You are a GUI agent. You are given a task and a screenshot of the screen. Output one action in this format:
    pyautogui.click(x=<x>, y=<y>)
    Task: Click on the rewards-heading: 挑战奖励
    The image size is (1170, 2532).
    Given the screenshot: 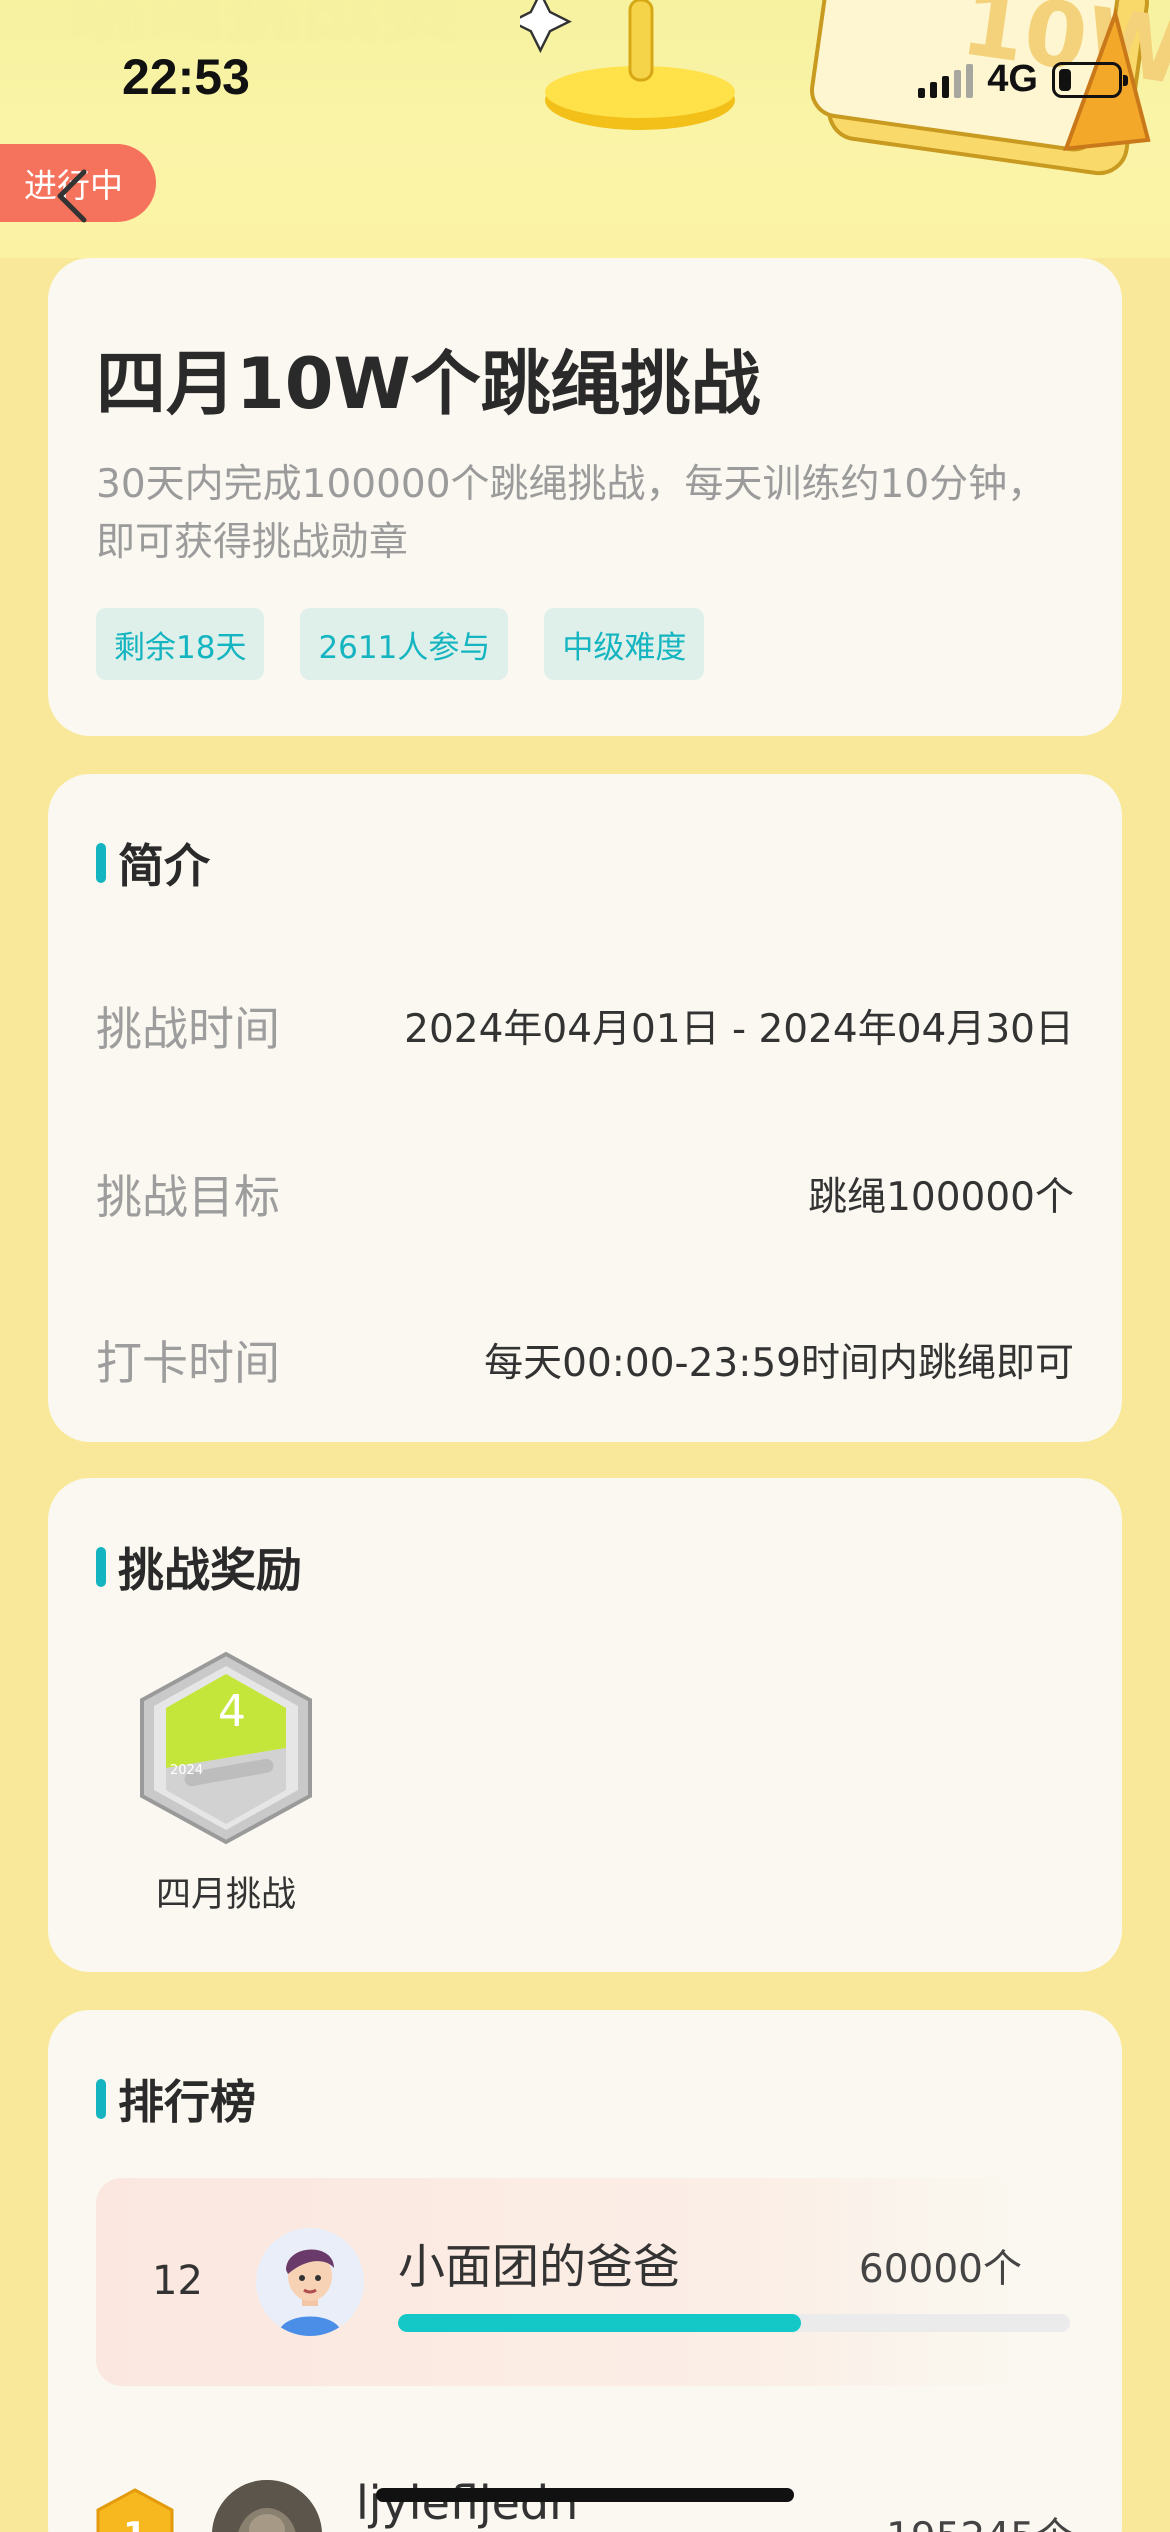 What is the action you would take?
    pyautogui.click(x=199, y=1567)
    